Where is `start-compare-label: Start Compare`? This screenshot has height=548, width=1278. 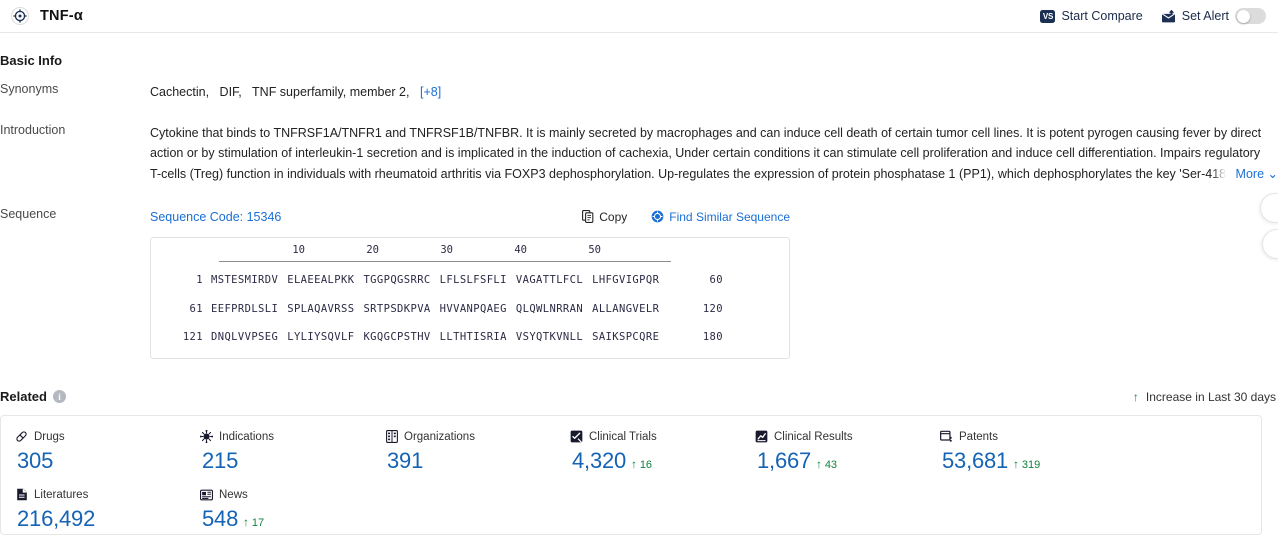
start-compare-label: Start Compare is located at coordinates (1102, 16).